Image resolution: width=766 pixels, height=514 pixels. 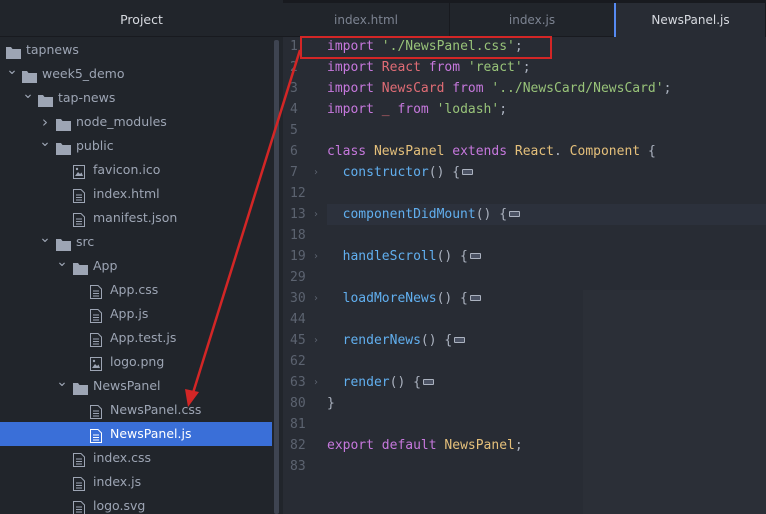 I want to click on tree-file: logo.svg, so click(x=136, y=504).